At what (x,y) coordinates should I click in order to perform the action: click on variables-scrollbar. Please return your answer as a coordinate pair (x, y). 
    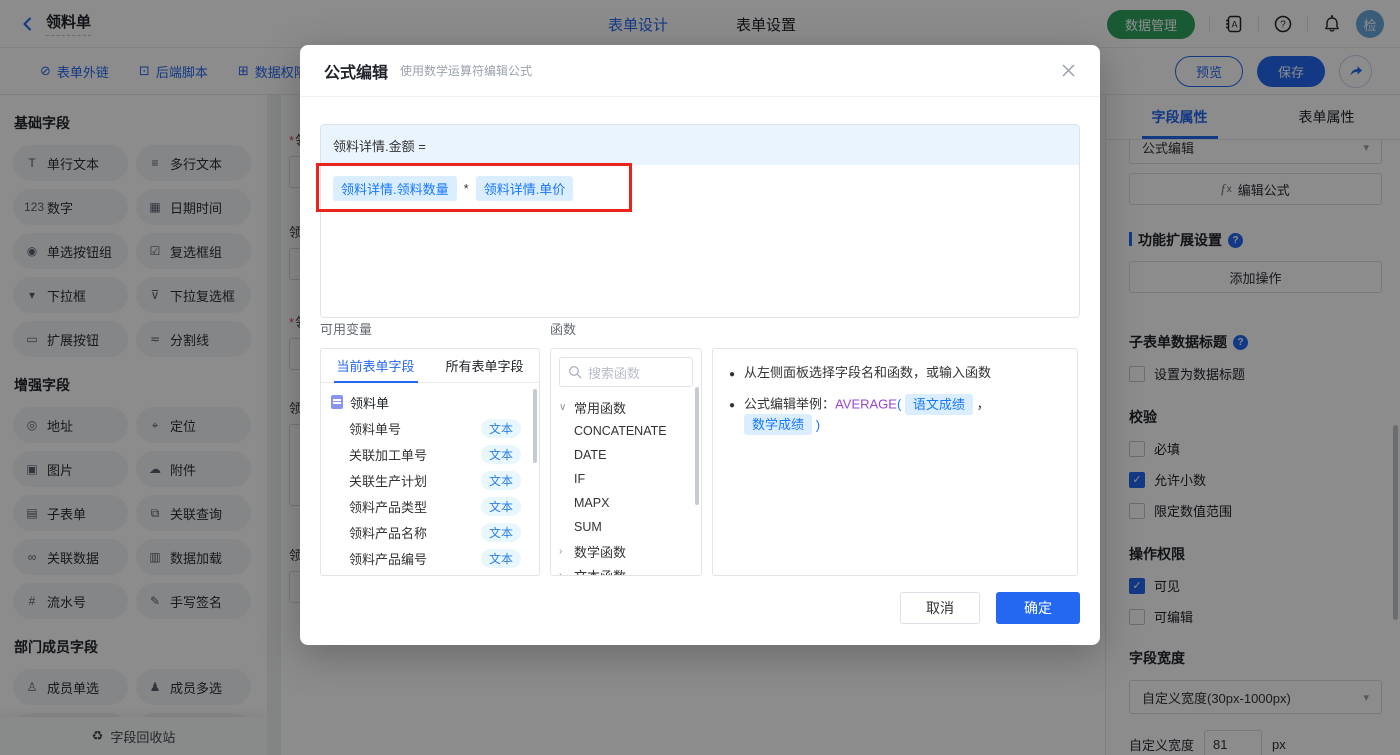
    Looking at the image, I should click on (535, 426).